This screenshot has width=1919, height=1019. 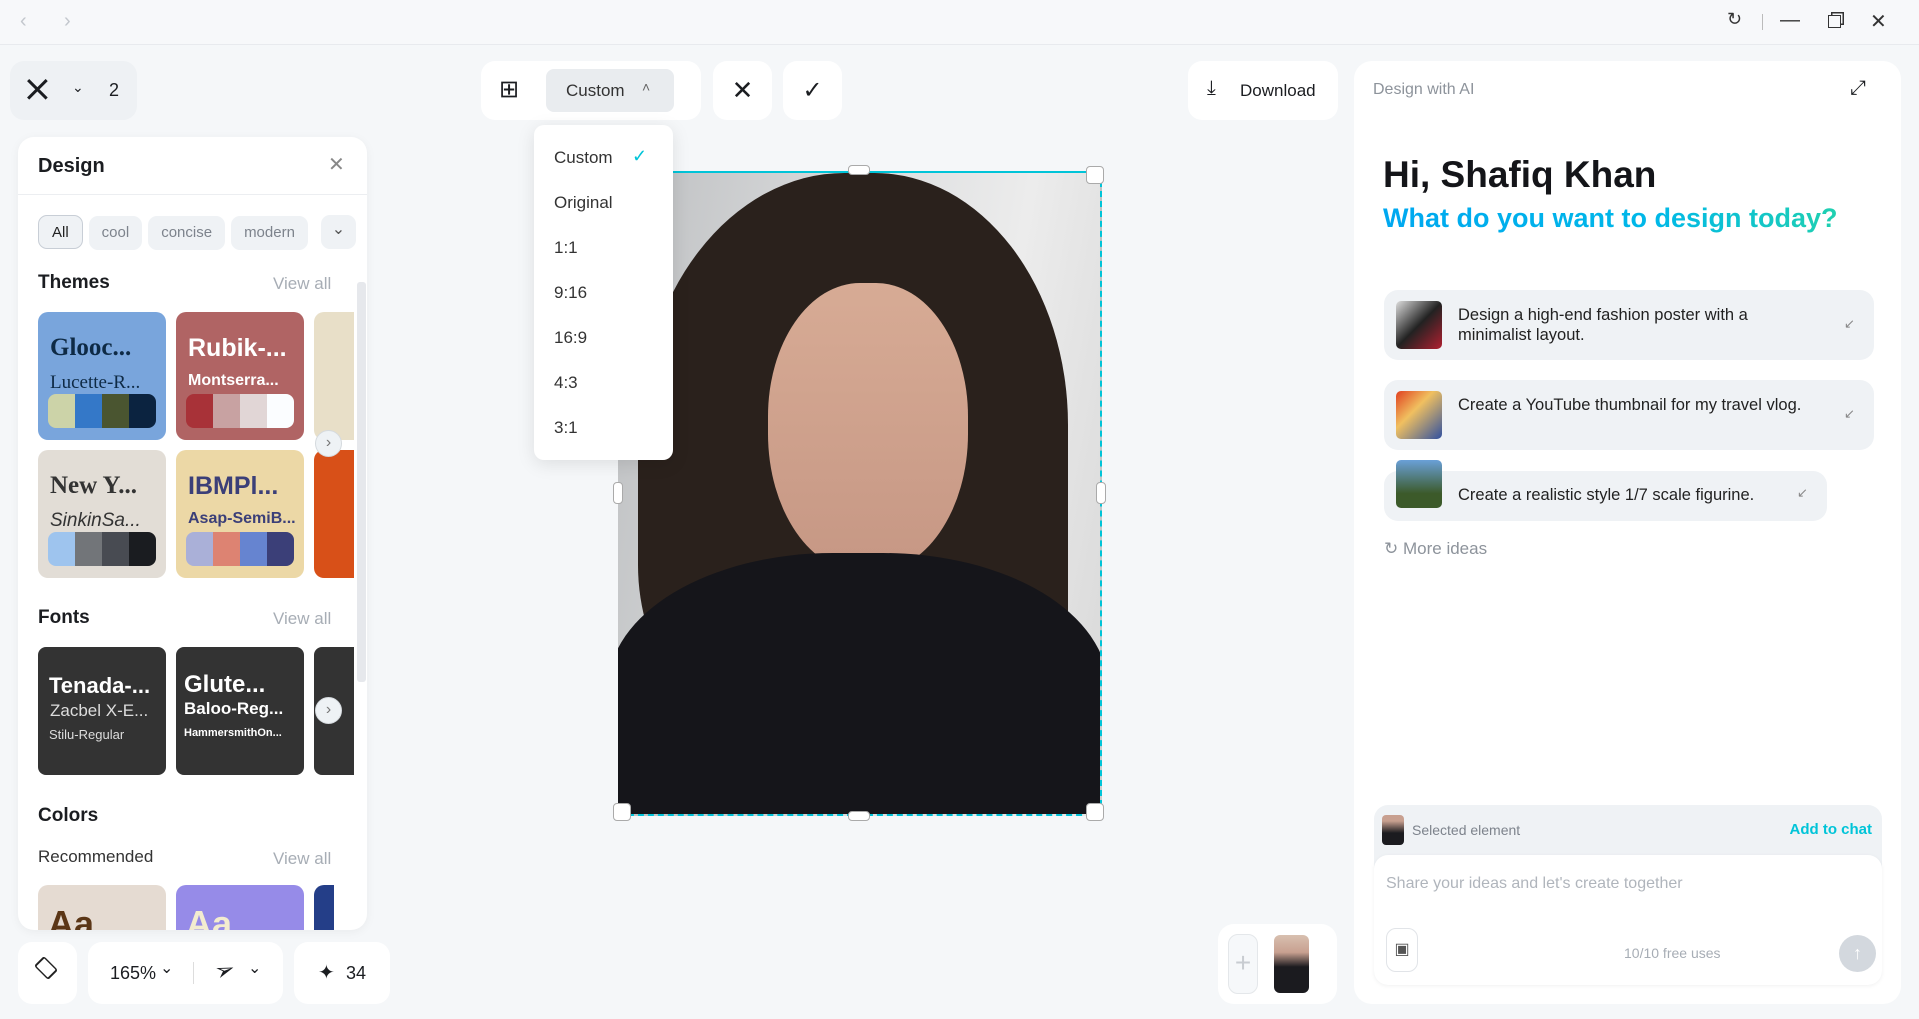 I want to click on title-bar: ‹ › ↻ — ✕, so click(x=959, y=22).